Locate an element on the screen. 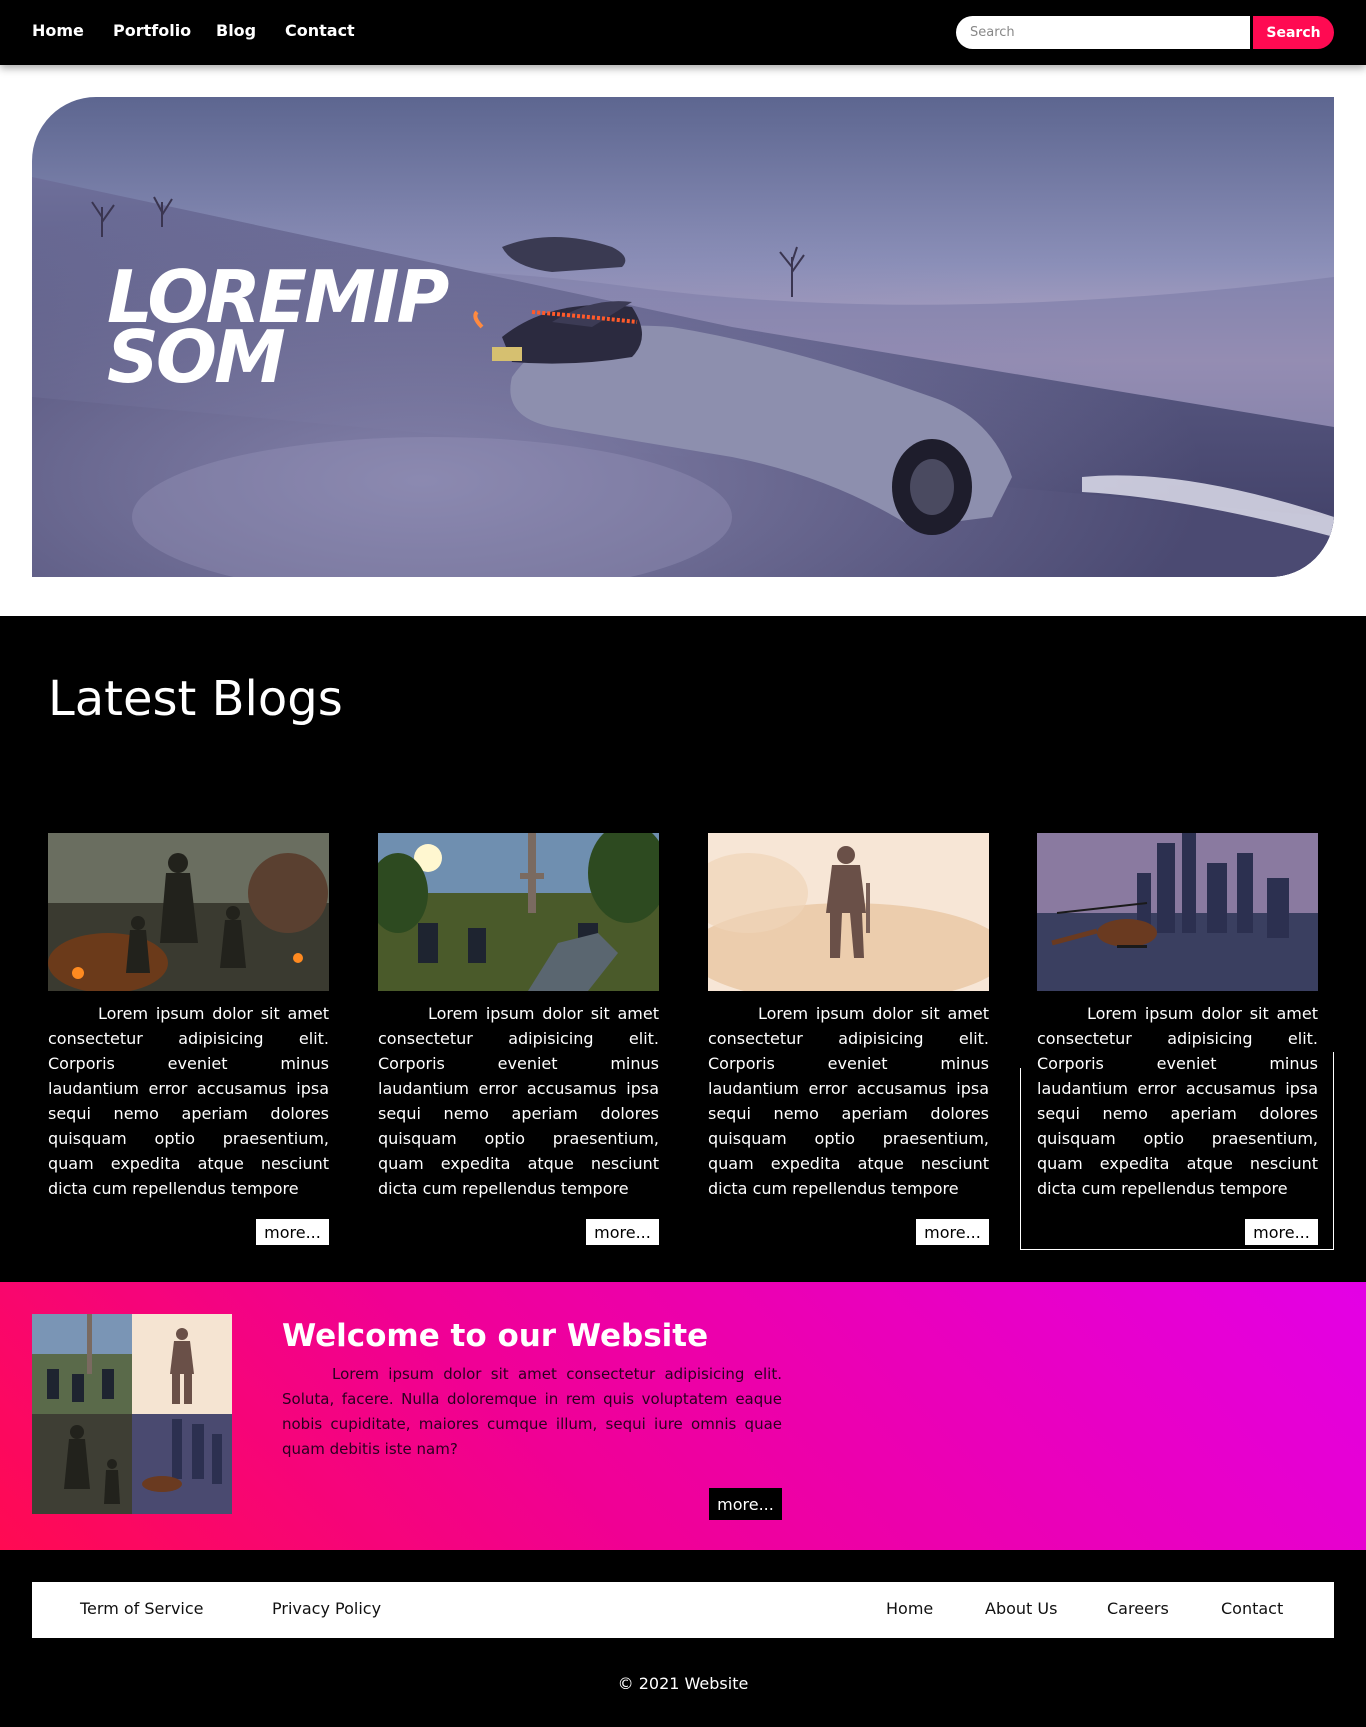  welcome-title: Welcome to our Website is located at coordinates (495, 1336).